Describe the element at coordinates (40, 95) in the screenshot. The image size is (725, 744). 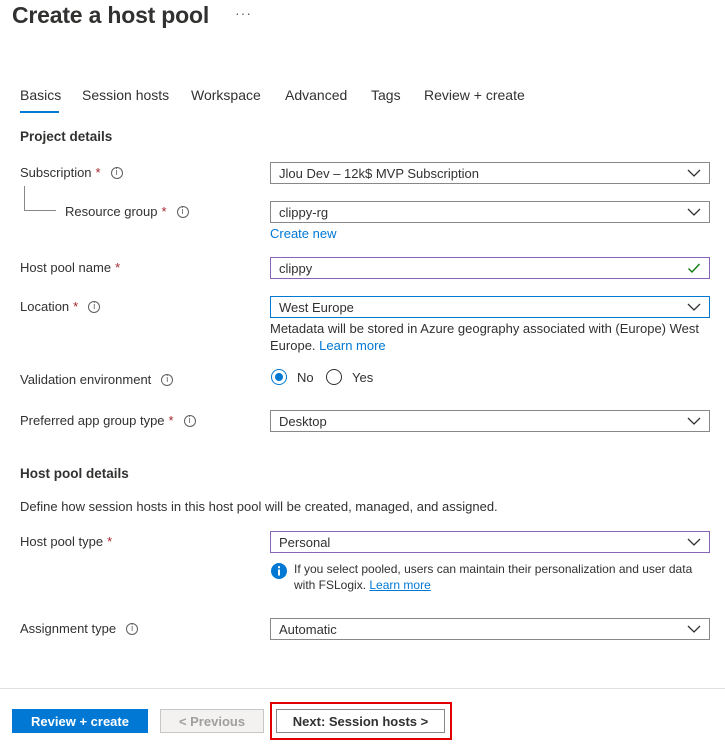
I see `tab-basics: Basics` at that location.